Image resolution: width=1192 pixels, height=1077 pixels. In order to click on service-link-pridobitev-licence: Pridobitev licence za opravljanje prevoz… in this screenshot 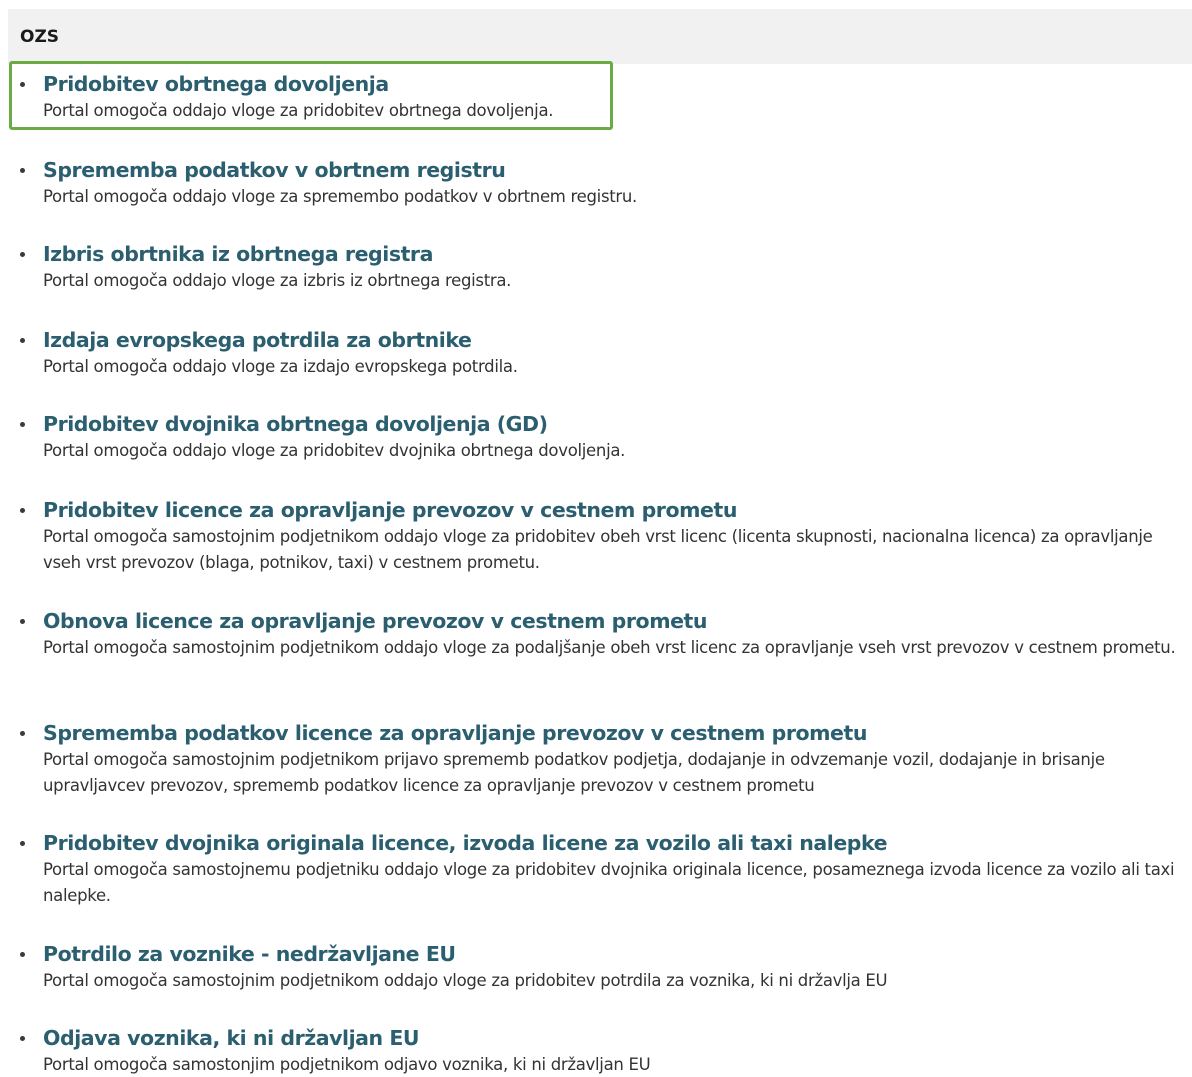, I will do `click(617, 510)`.